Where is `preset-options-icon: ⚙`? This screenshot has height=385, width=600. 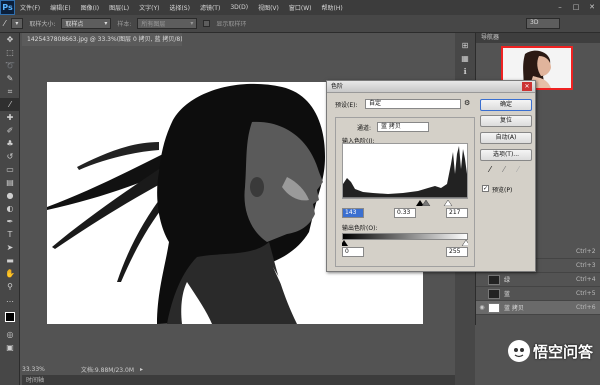
preset-options-icon: ⚙ is located at coordinates (467, 103).